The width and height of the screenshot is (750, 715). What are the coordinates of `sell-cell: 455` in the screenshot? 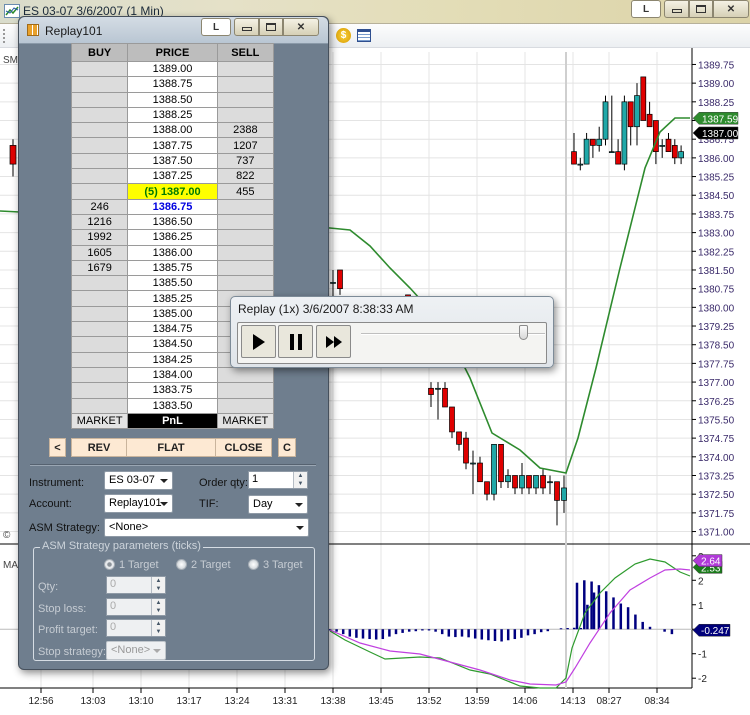 It's located at (245, 191).